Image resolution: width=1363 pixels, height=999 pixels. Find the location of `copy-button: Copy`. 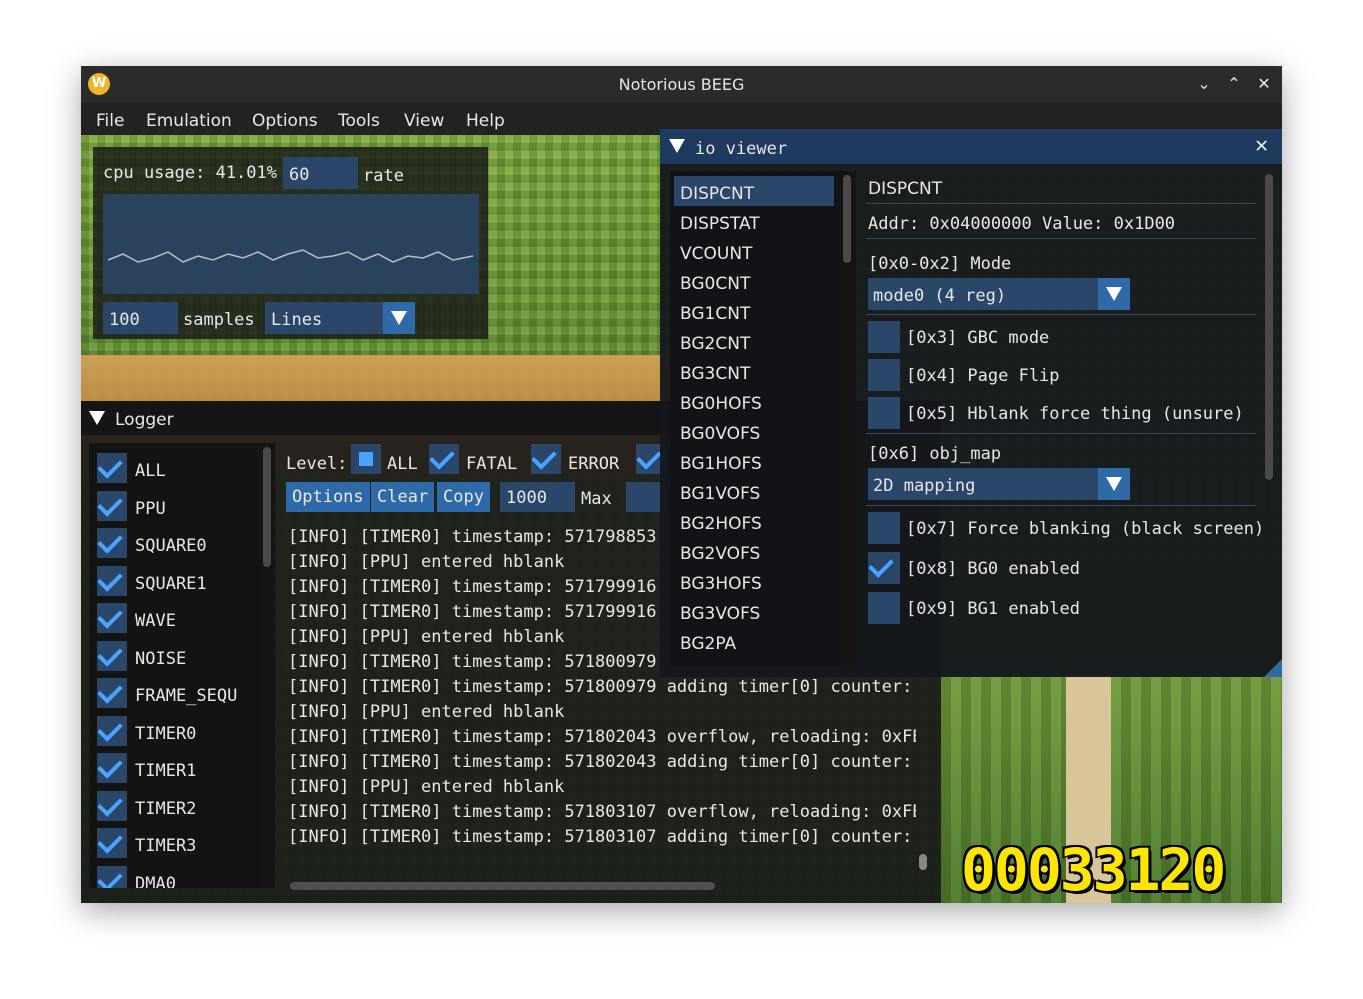

copy-button: Copy is located at coordinates (463, 497).